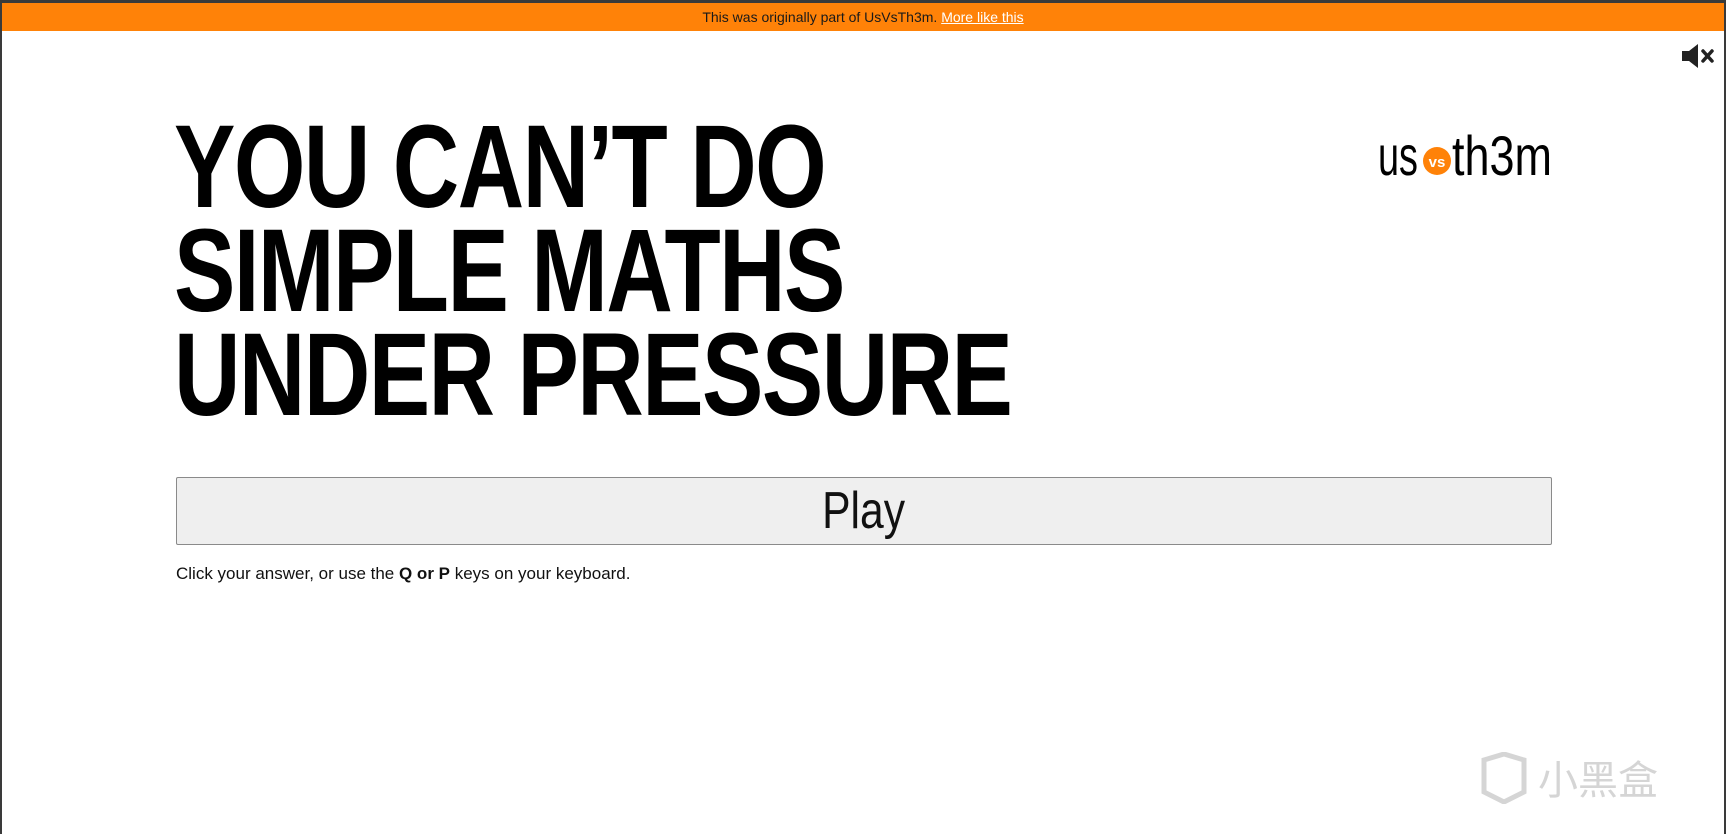  Describe the element at coordinates (424, 573) in the screenshot. I see `instructions-keys: Q or P` at that location.